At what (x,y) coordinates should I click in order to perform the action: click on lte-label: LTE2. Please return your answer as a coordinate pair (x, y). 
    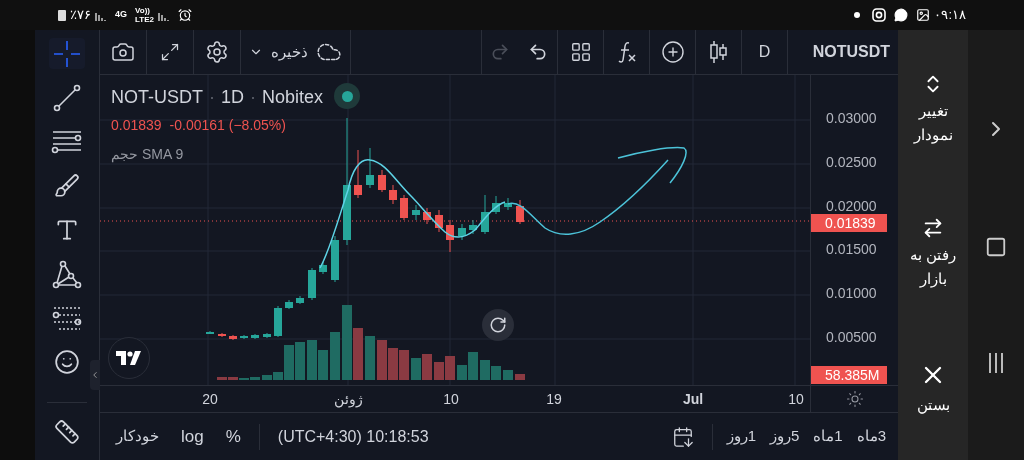
    Looking at the image, I should click on (144, 19).